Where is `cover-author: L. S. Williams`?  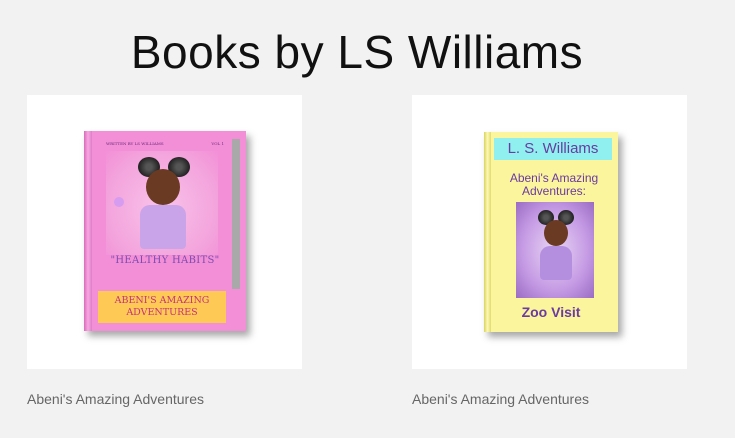 cover-author: L. S. Williams is located at coordinates (553, 149).